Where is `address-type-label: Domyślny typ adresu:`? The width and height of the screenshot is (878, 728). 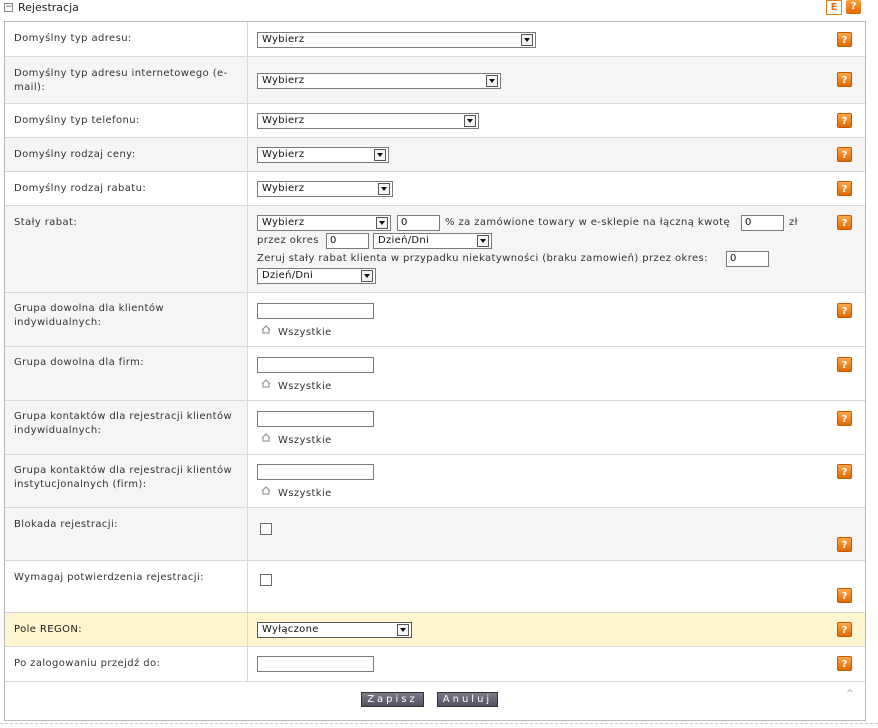
address-type-label: Domyślny typ adresu: is located at coordinates (73, 38).